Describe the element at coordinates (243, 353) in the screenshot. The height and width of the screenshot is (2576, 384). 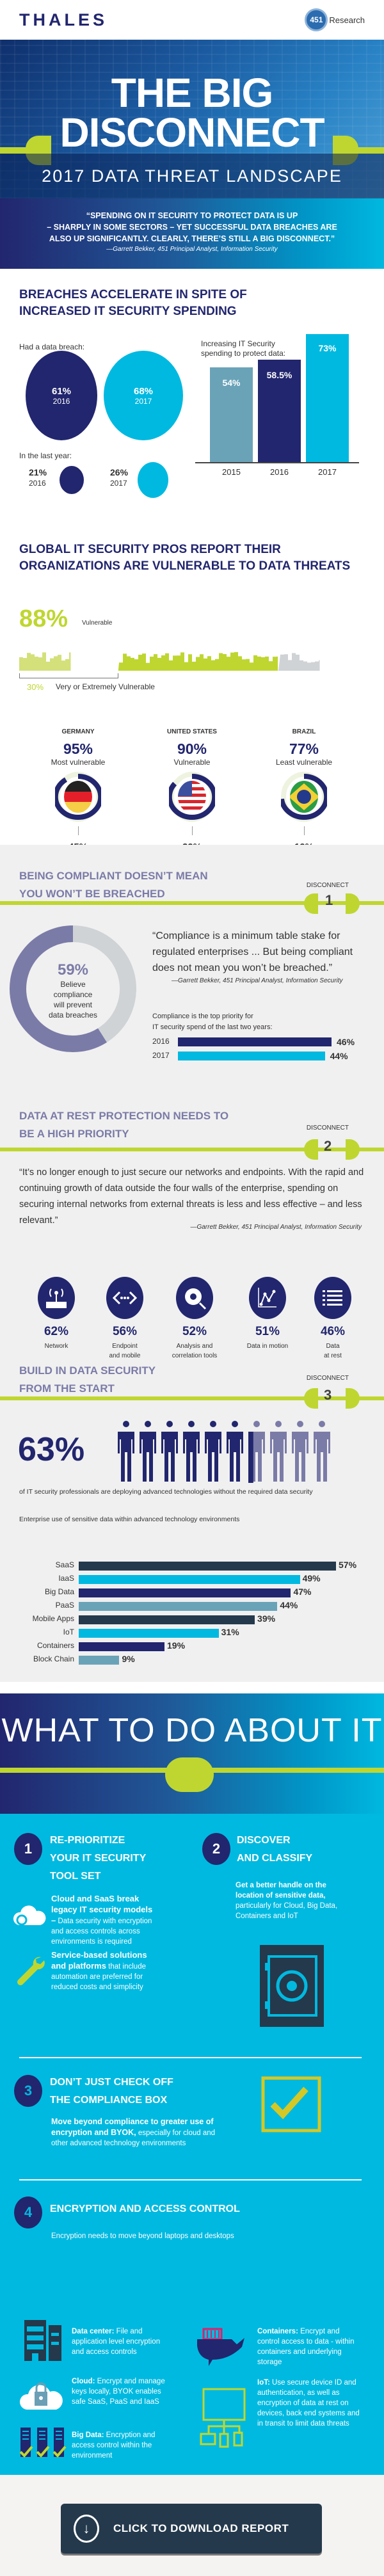
I see `spending-label-line2: spending to protect data:` at that location.